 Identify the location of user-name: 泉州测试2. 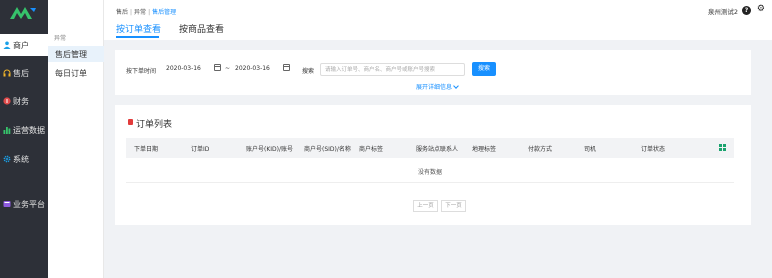
(723, 11).